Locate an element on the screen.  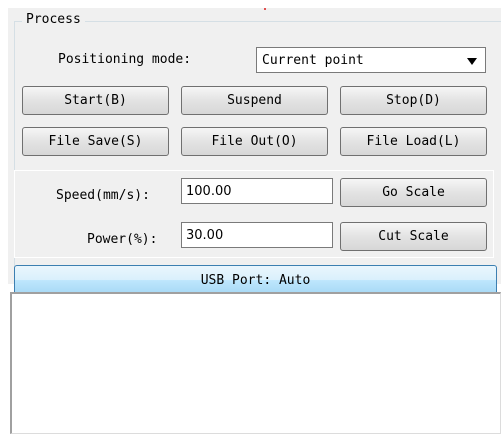
power-input is located at coordinates (257, 235).